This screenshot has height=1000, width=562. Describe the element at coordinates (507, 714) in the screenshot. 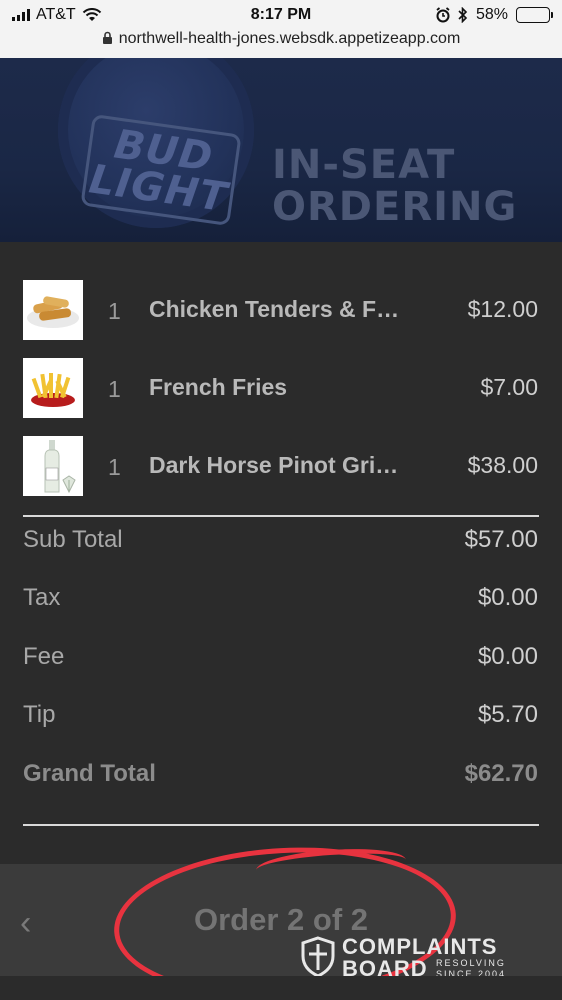

I see `tip-value: $5.70` at that location.